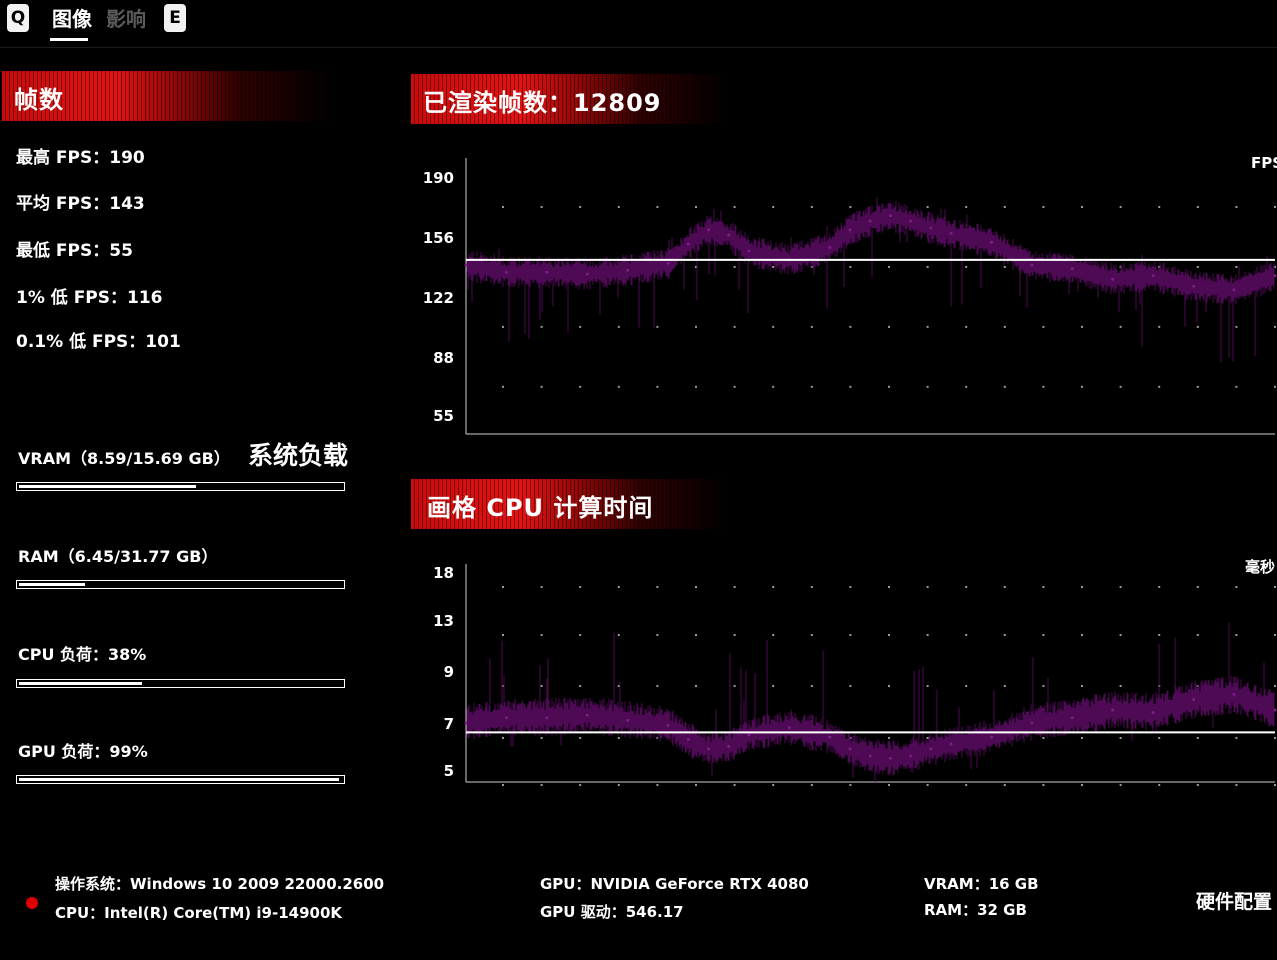 The height and width of the screenshot is (960, 1277). Describe the element at coordinates (180, 584) in the screenshot. I see `ram-load-bar` at that location.